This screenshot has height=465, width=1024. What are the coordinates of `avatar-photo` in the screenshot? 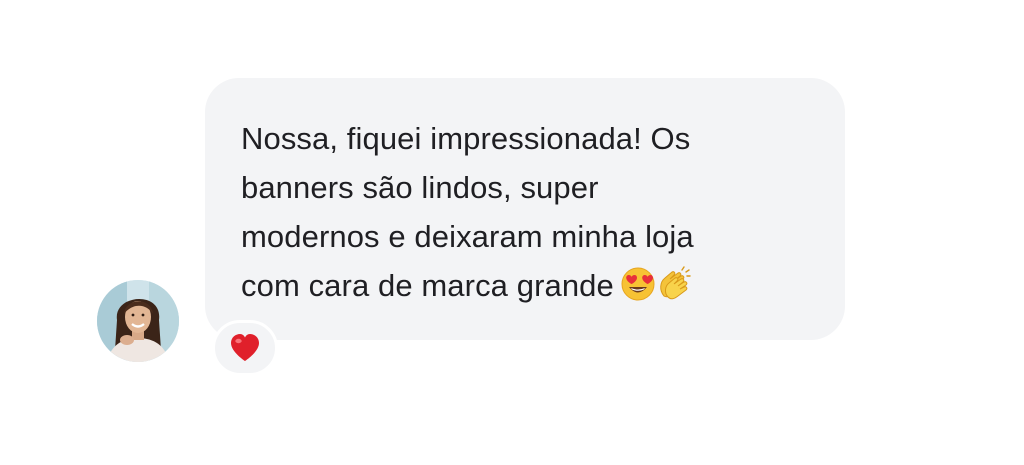 It's located at (138, 321).